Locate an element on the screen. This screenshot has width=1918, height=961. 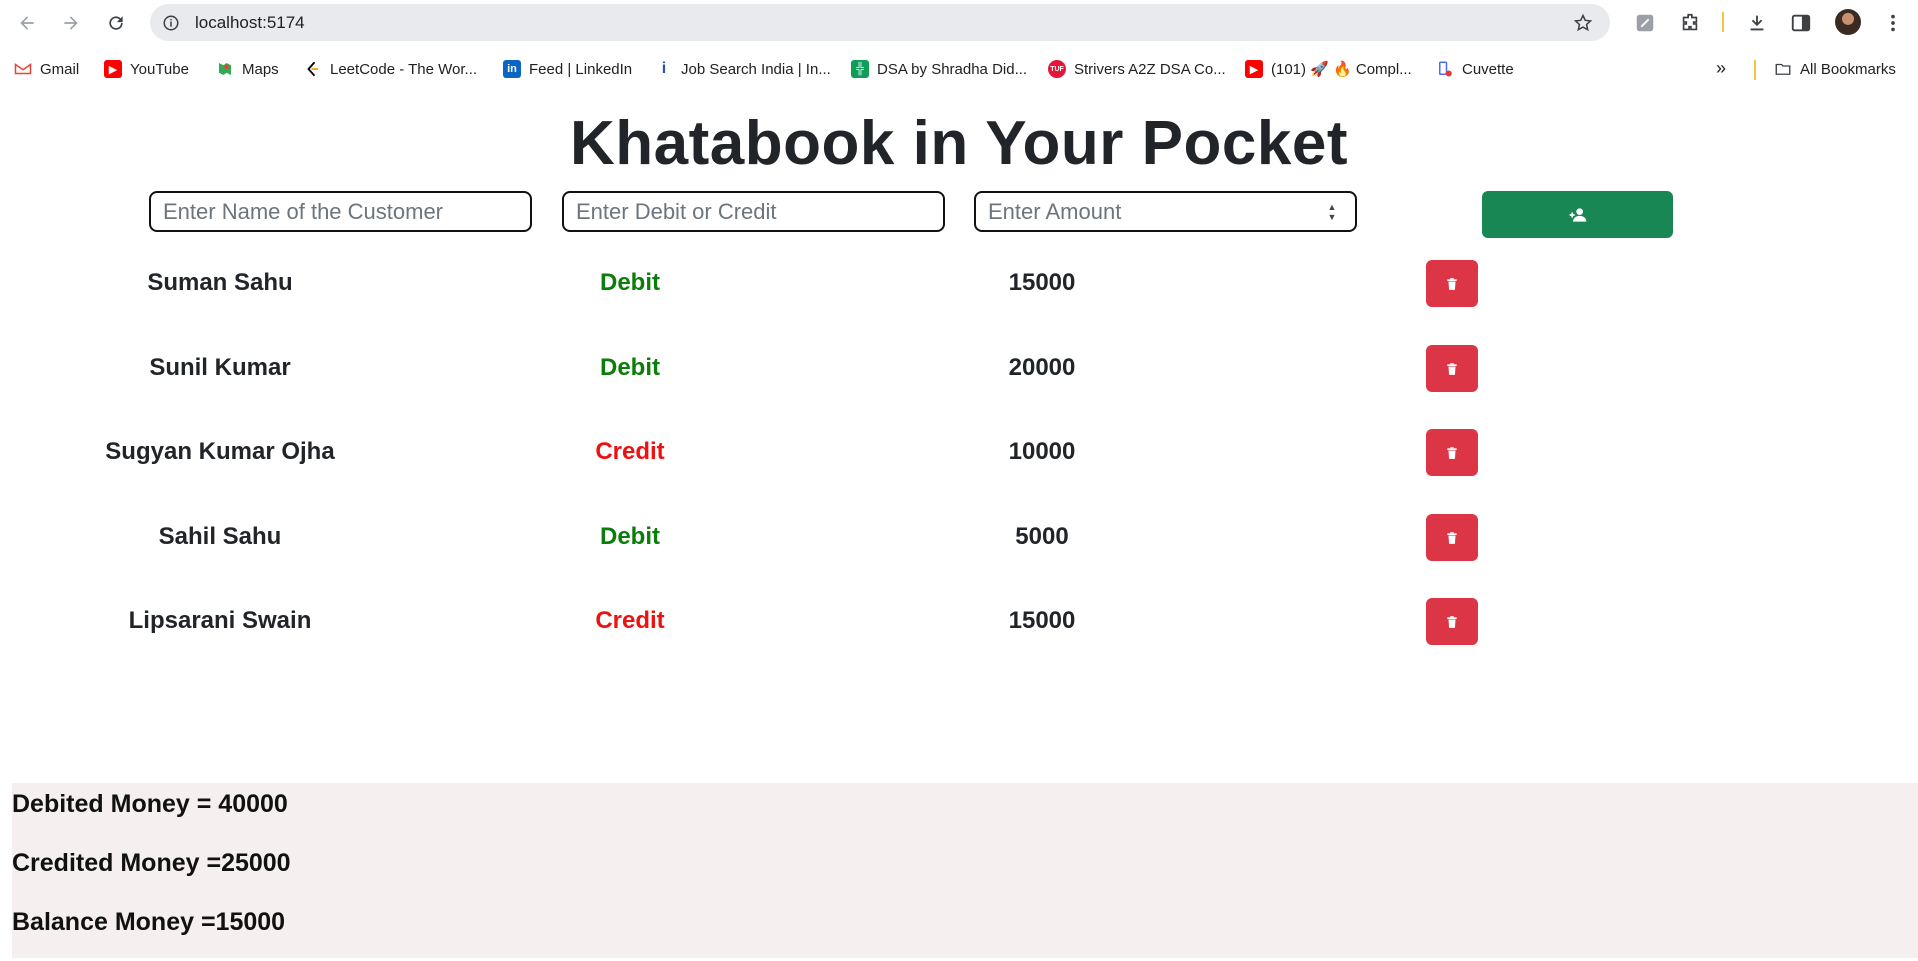
browser-toolbar: localhost:5174 is located at coordinates (959, 22).